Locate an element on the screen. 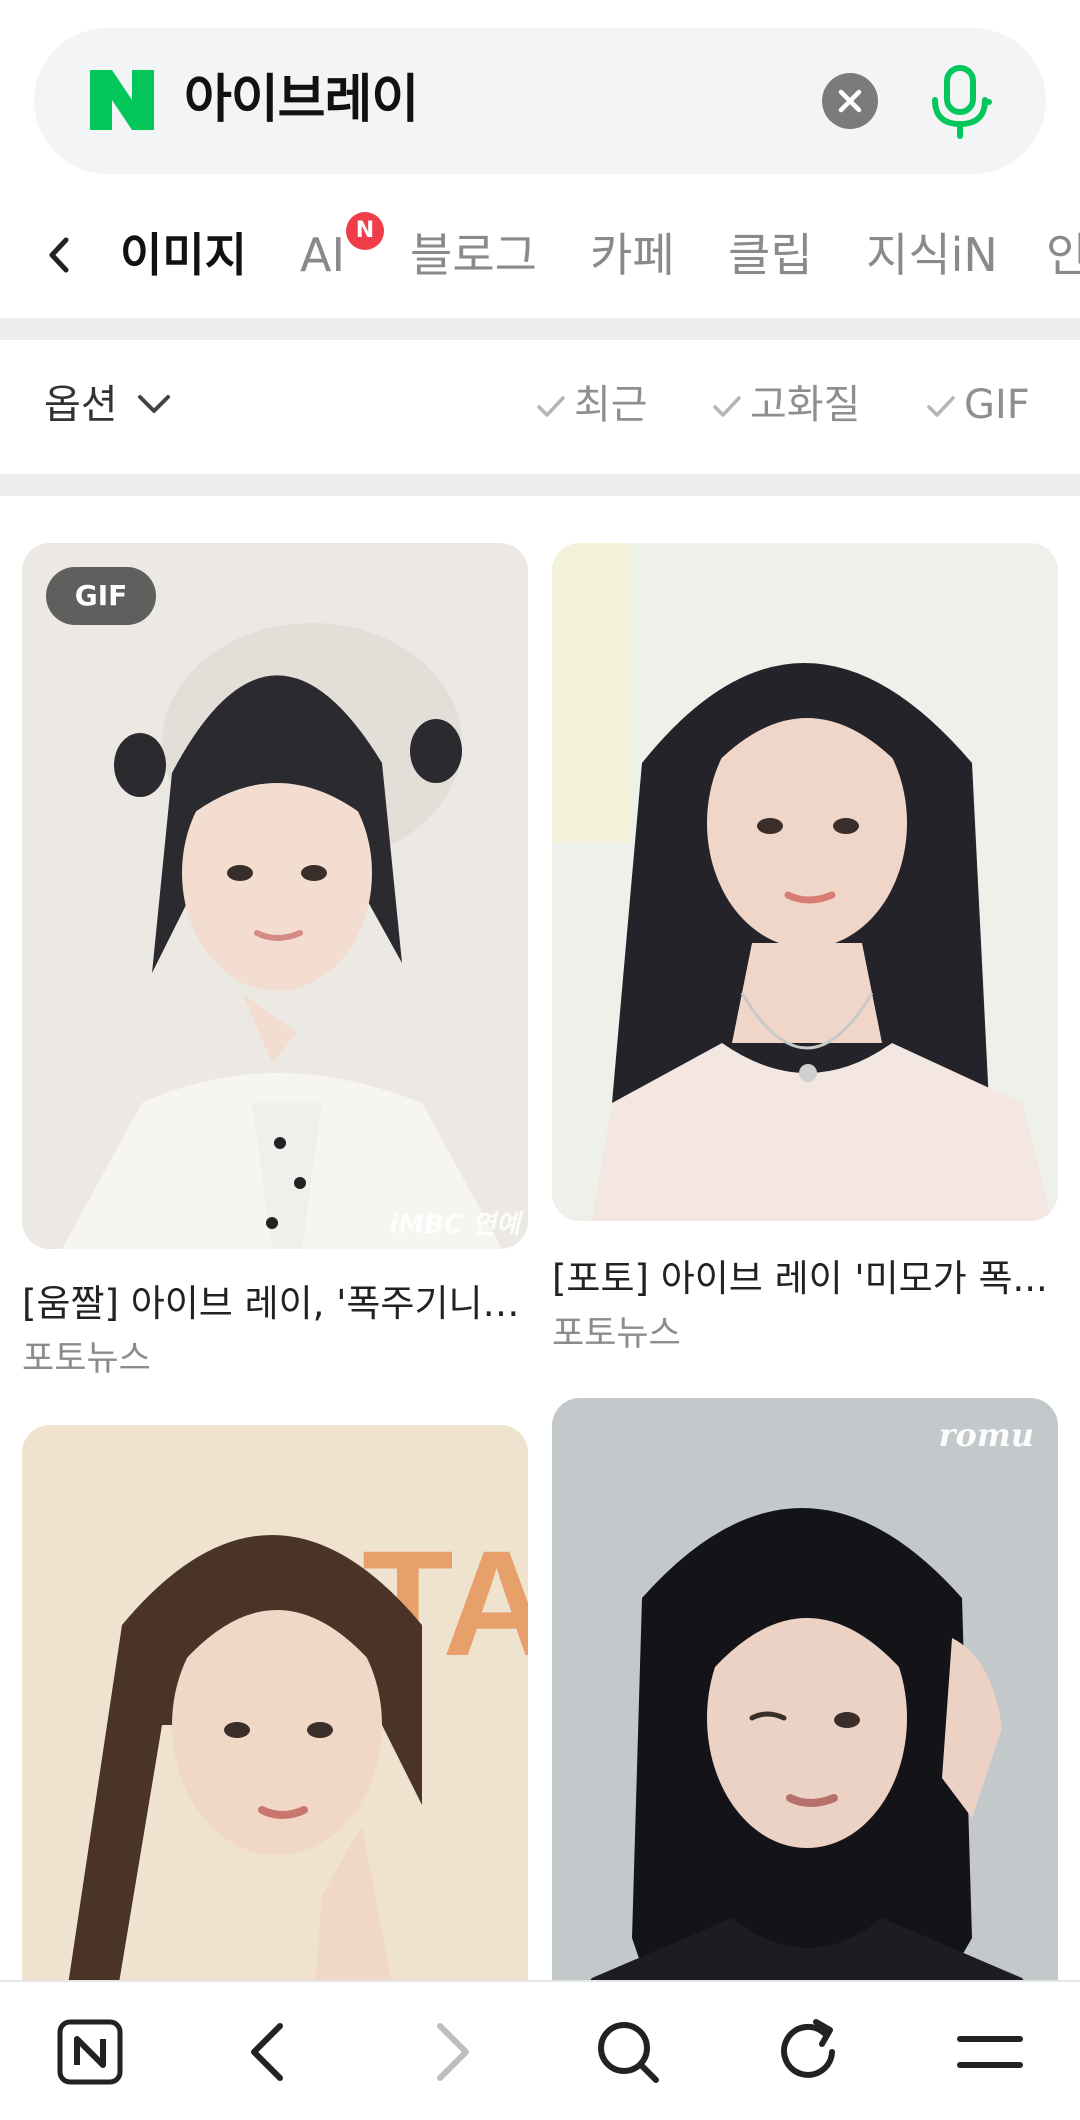 This screenshot has height=2120, width=1080. bottom-nav-bar is located at coordinates (540, 2050).